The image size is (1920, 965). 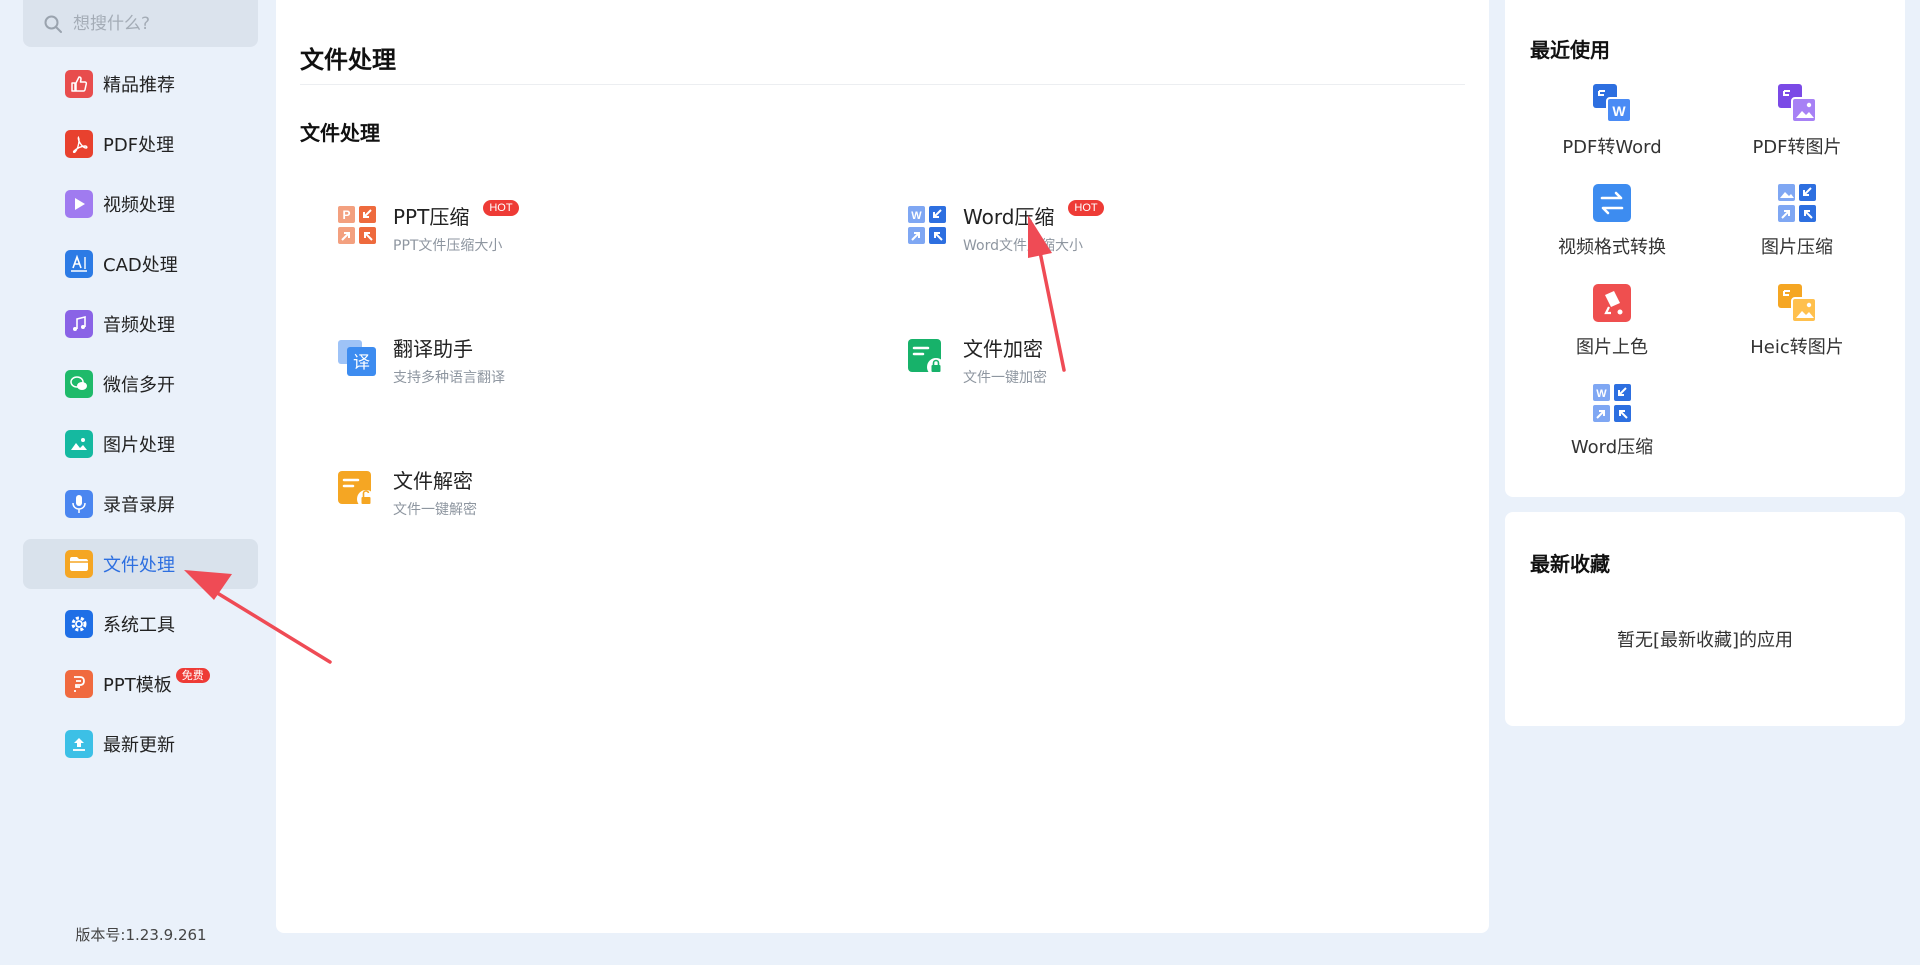 I want to click on sidebar-item-label: 系统工具, so click(x=139, y=625).